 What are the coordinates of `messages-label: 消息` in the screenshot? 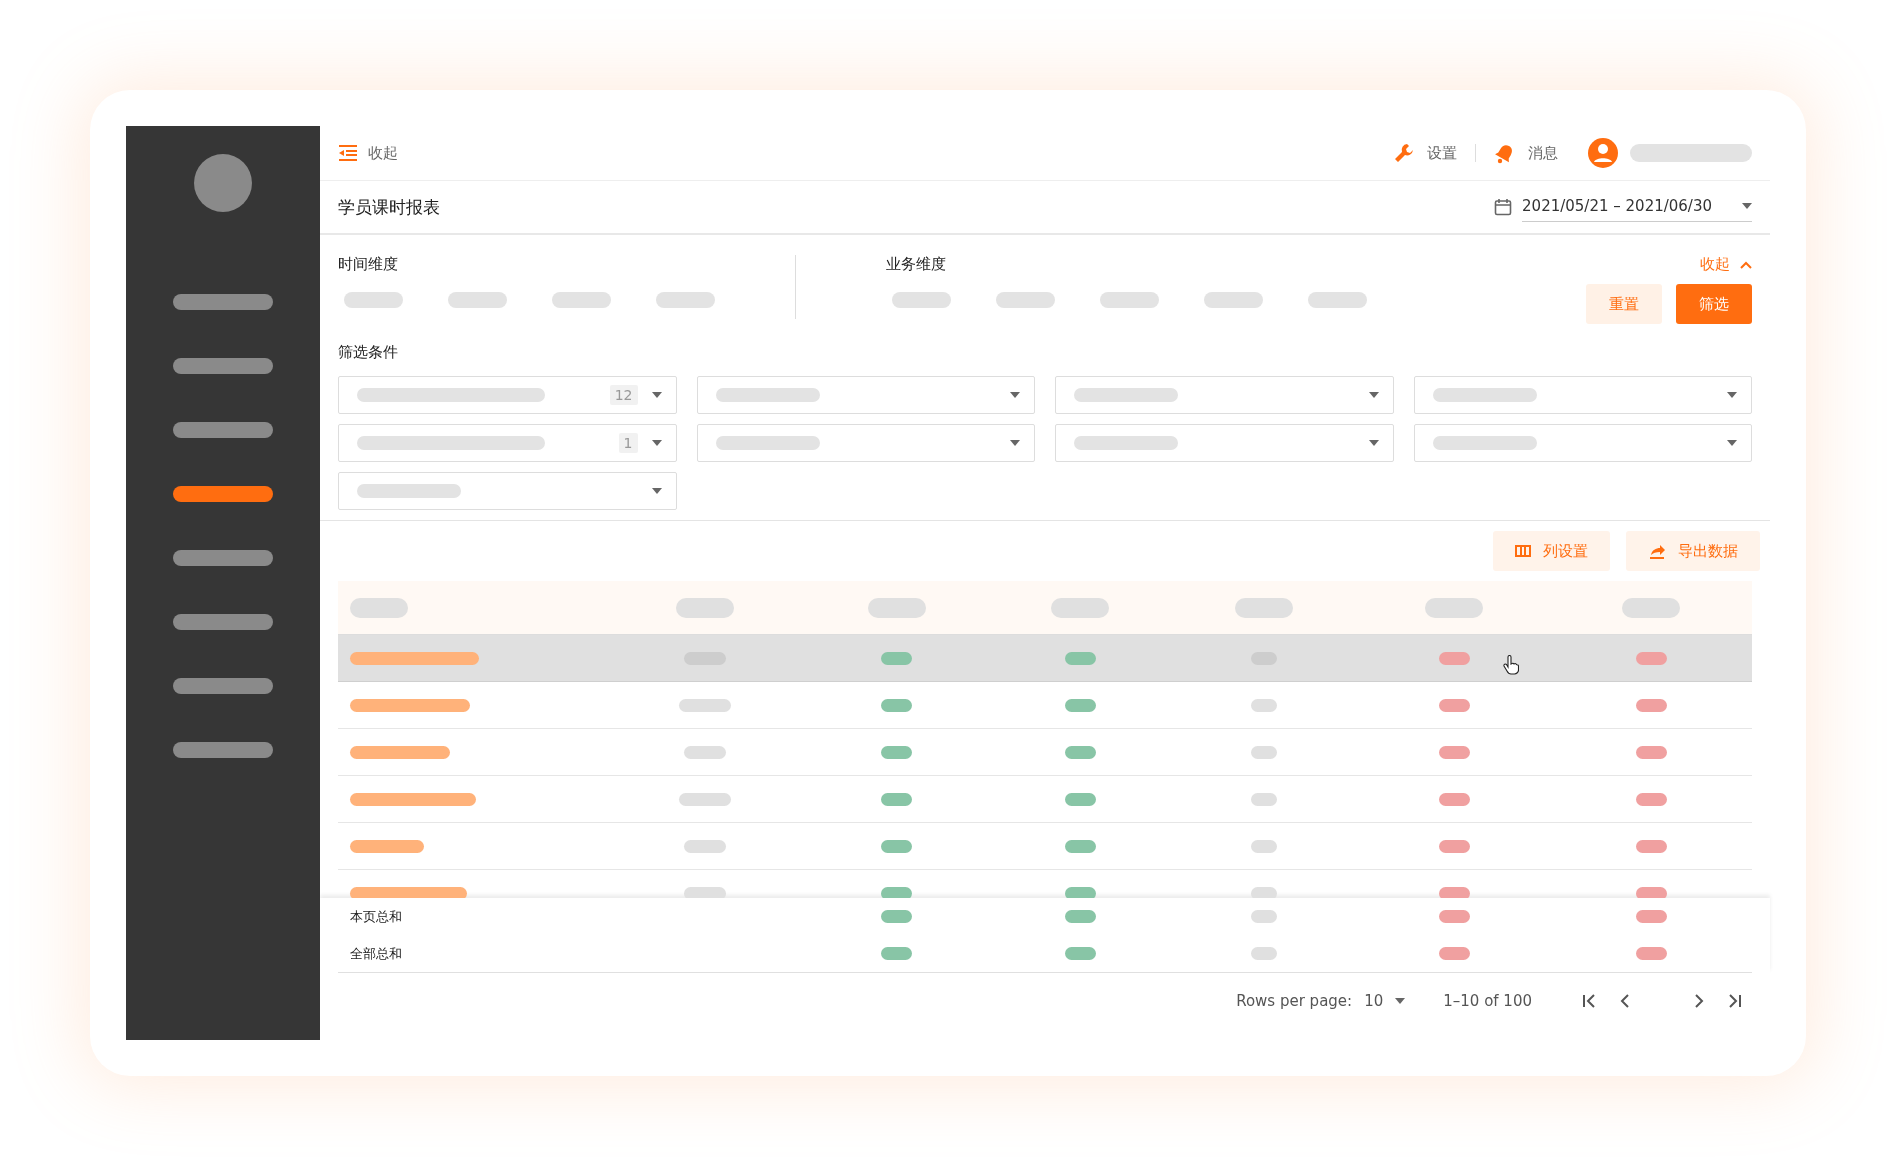 It's located at (1543, 153).